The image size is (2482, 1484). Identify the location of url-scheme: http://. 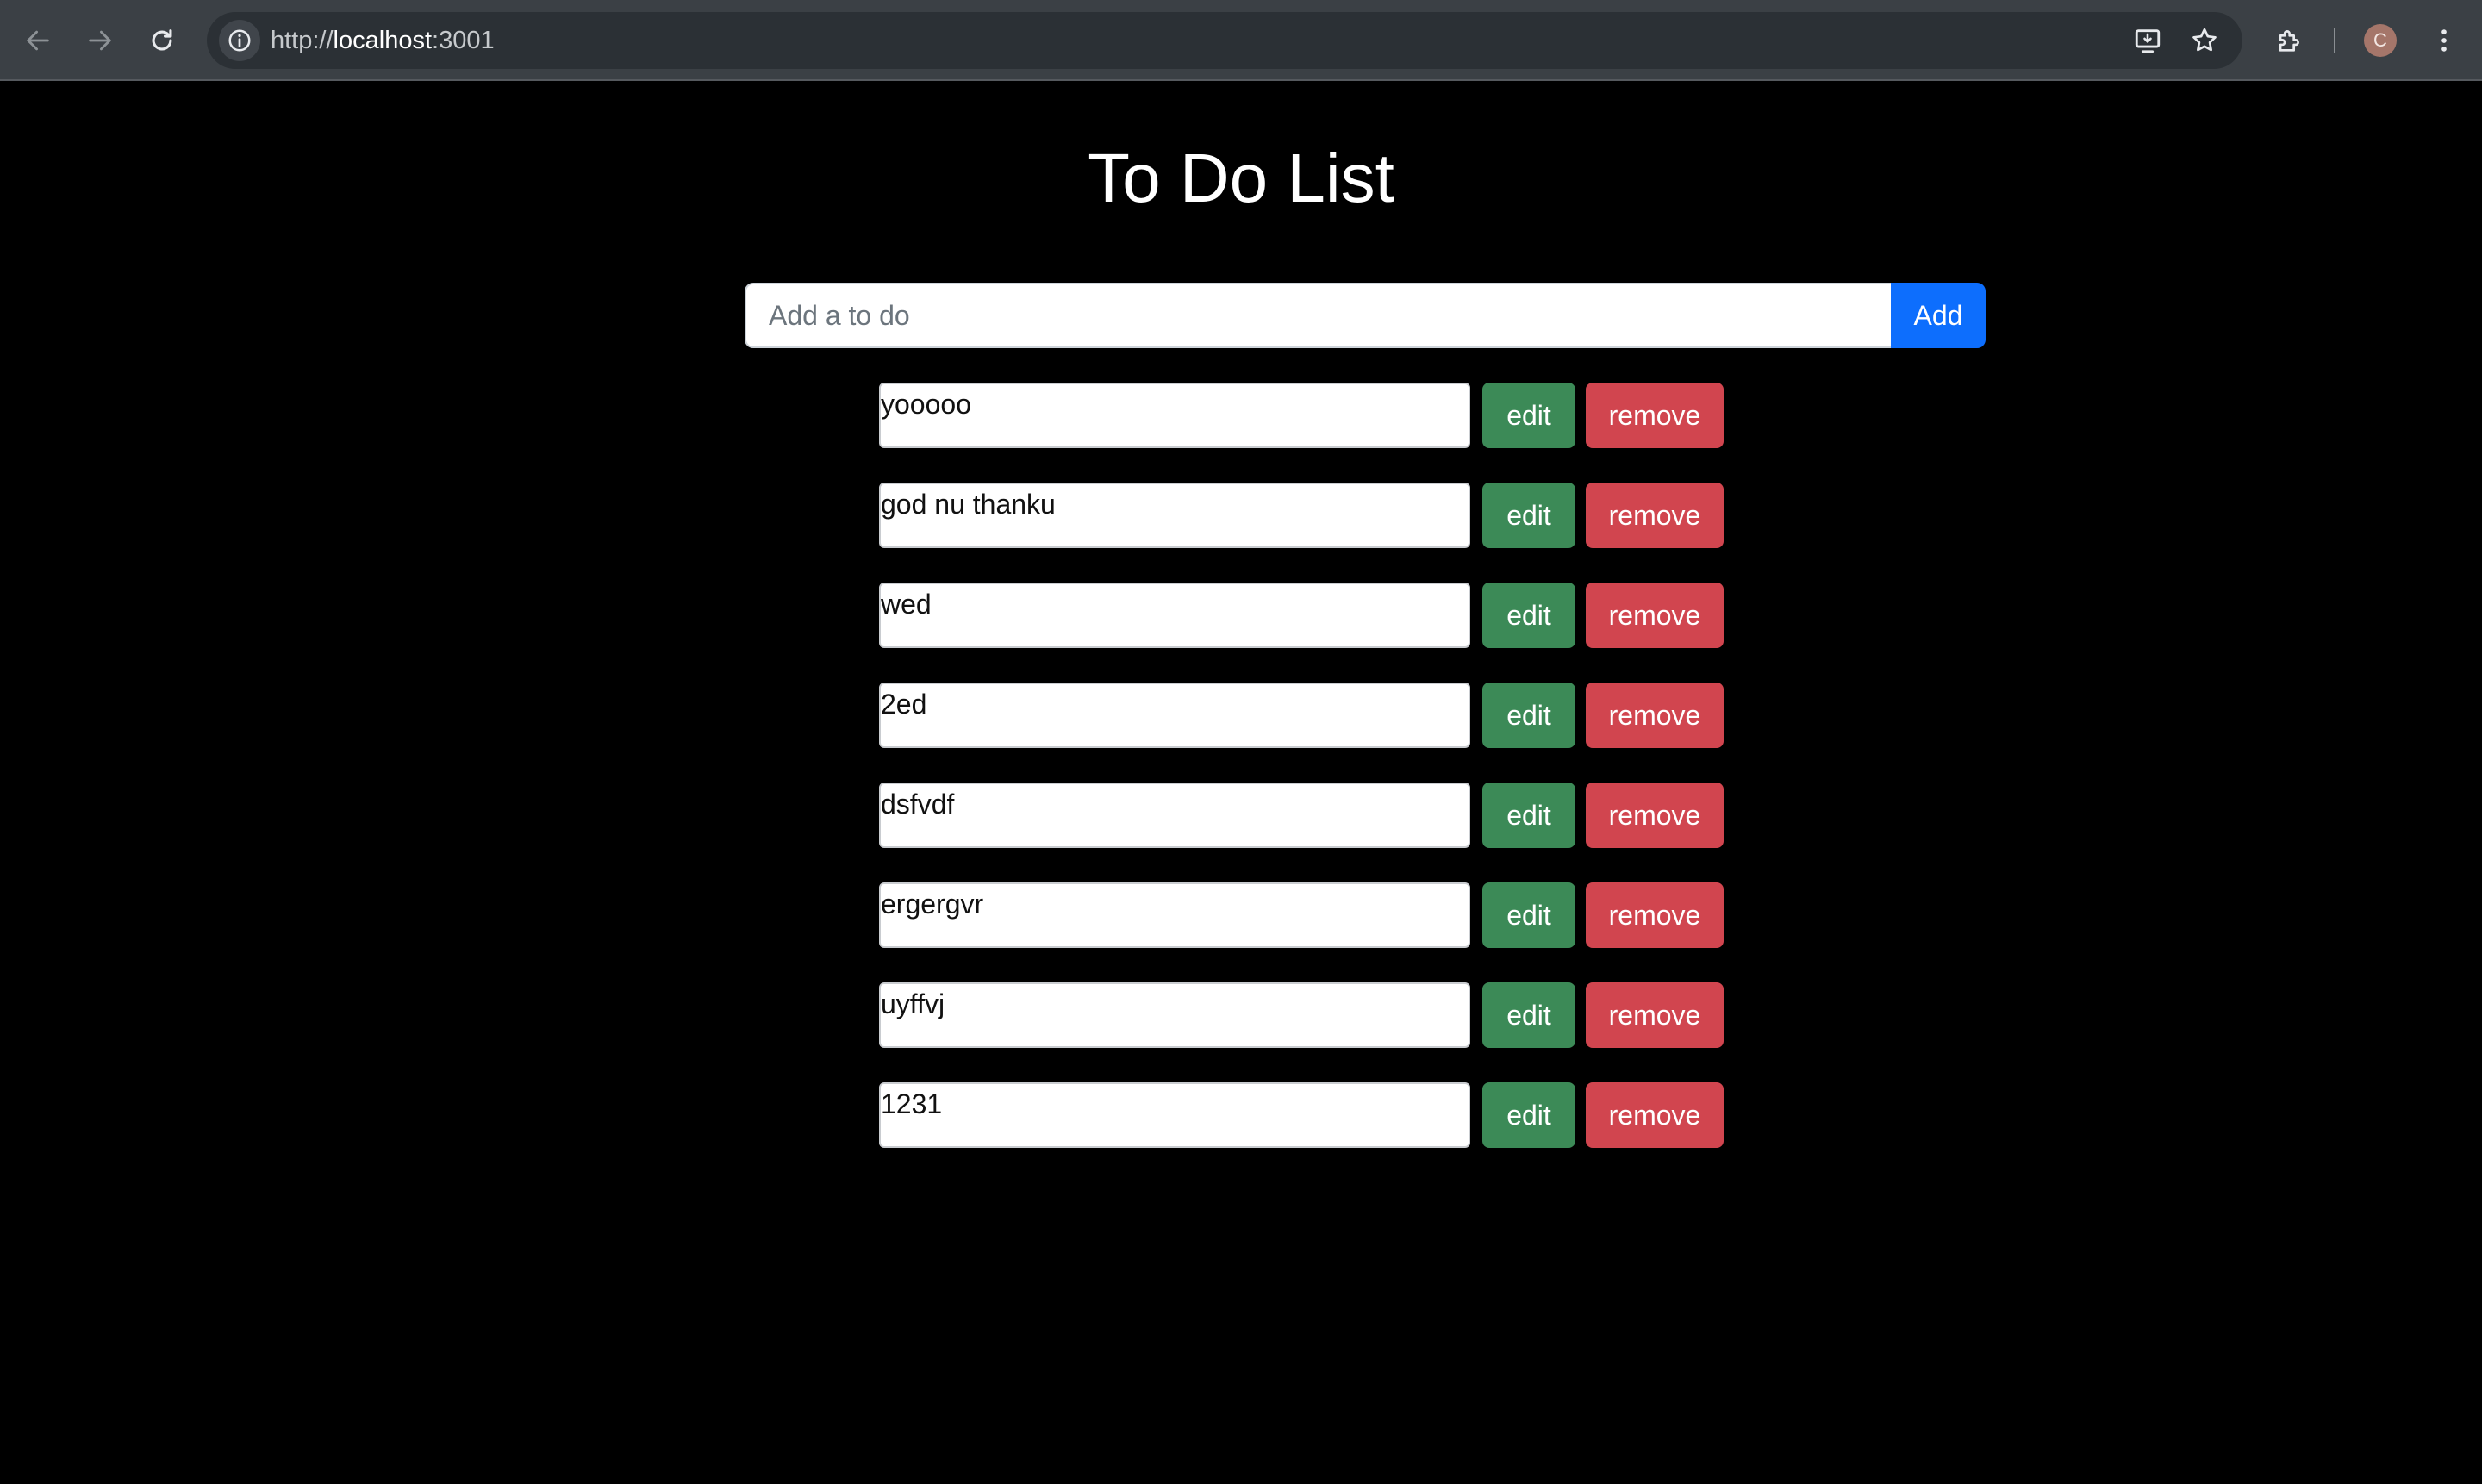
(302, 41).